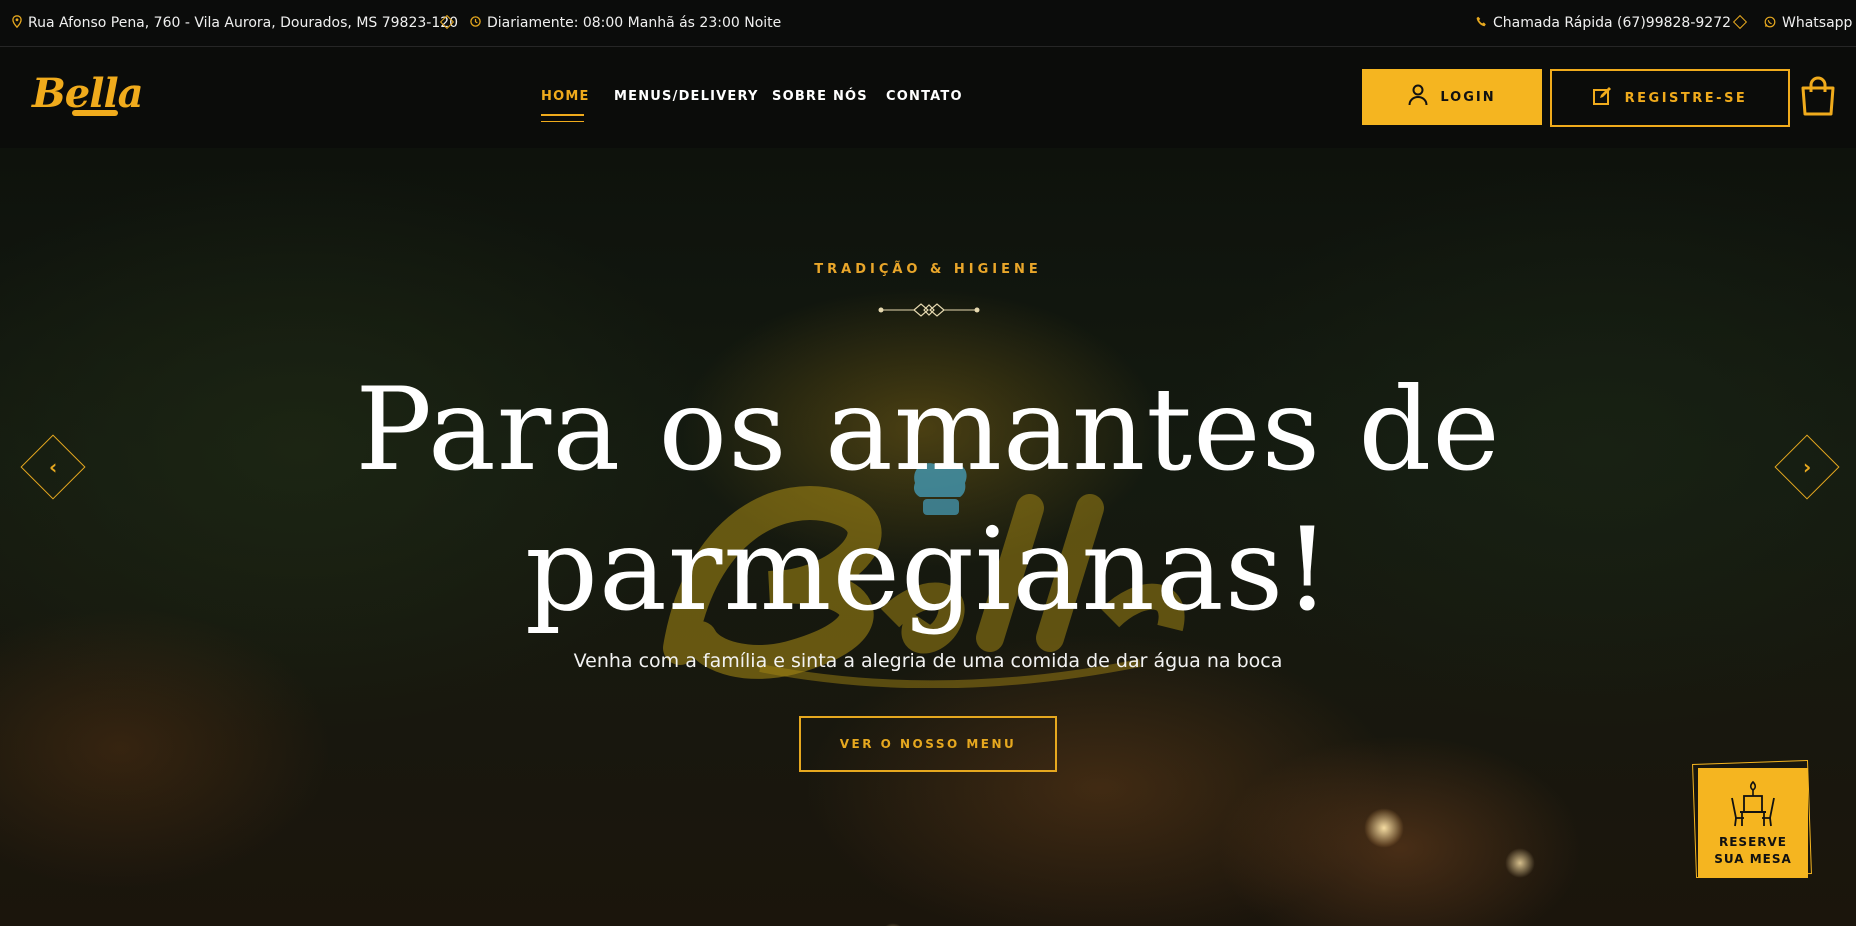  Describe the element at coordinates (1770, 23) in the screenshot. I see `whatsapp-icon` at that location.